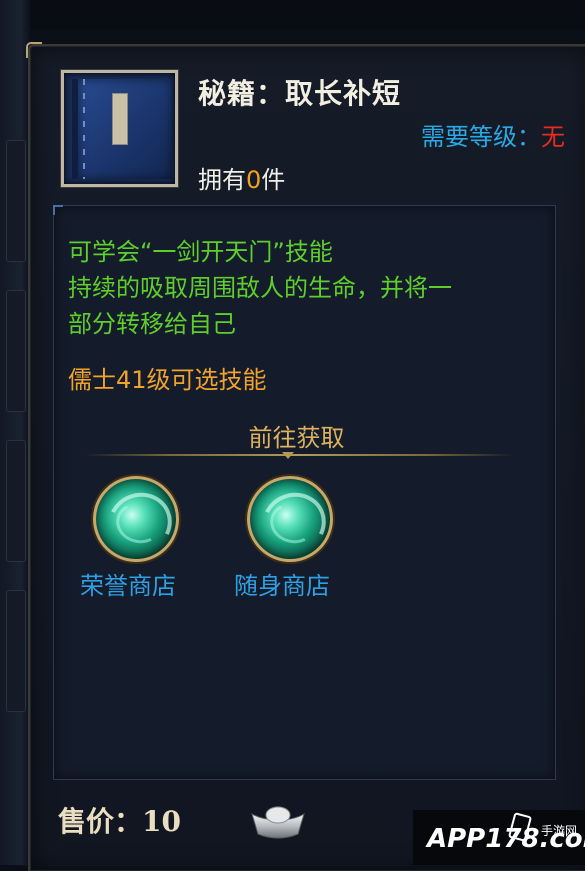 The image size is (585, 871). What do you see at coordinates (273, 180) in the screenshot?
I see `owned-suffix: 件` at bounding box center [273, 180].